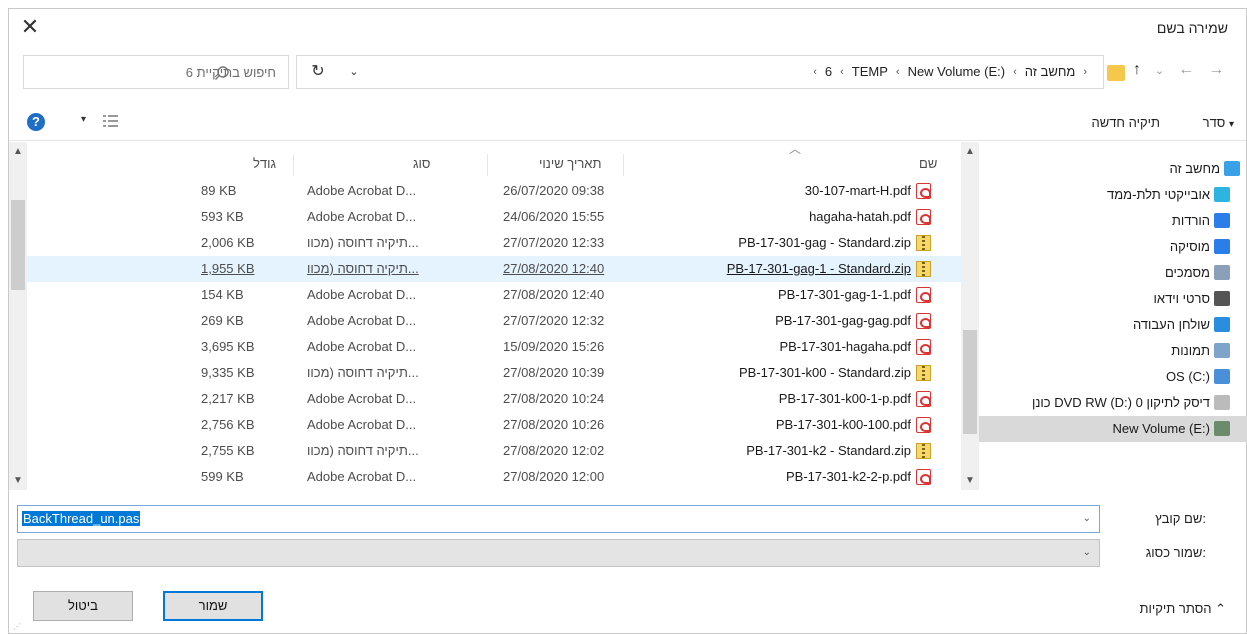 The width and height of the screenshot is (1247, 634). I want to click on nav-item: מחשב זה, so click(1113, 169).